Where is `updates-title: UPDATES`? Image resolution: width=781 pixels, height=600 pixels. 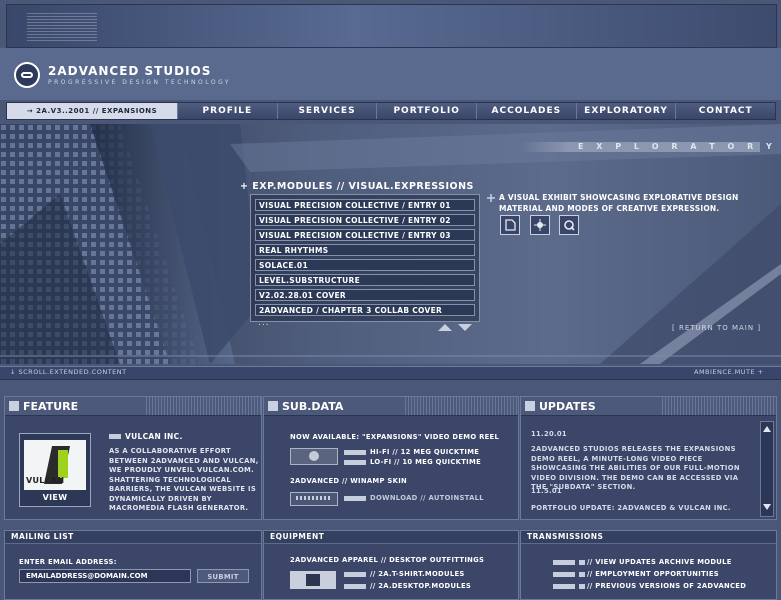
updates-title: UPDATES is located at coordinates (567, 406).